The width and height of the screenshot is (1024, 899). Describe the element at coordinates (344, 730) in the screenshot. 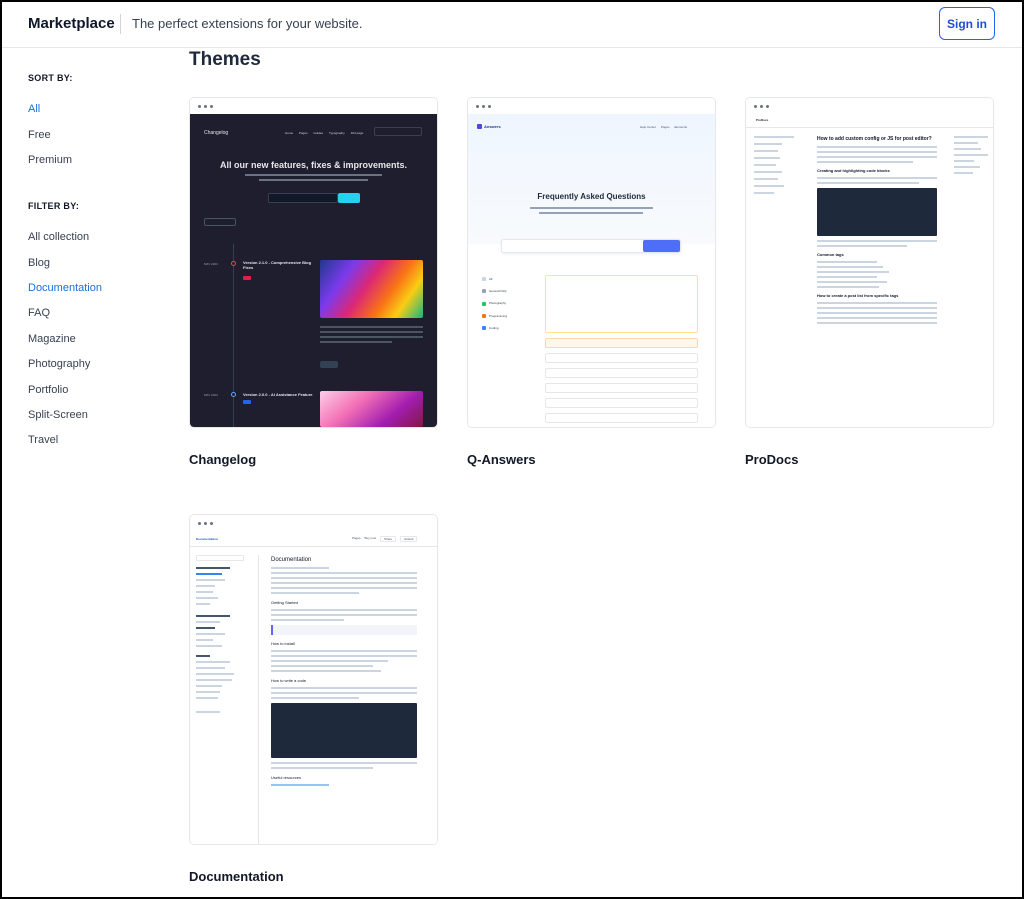

I see `preview-code-block` at that location.